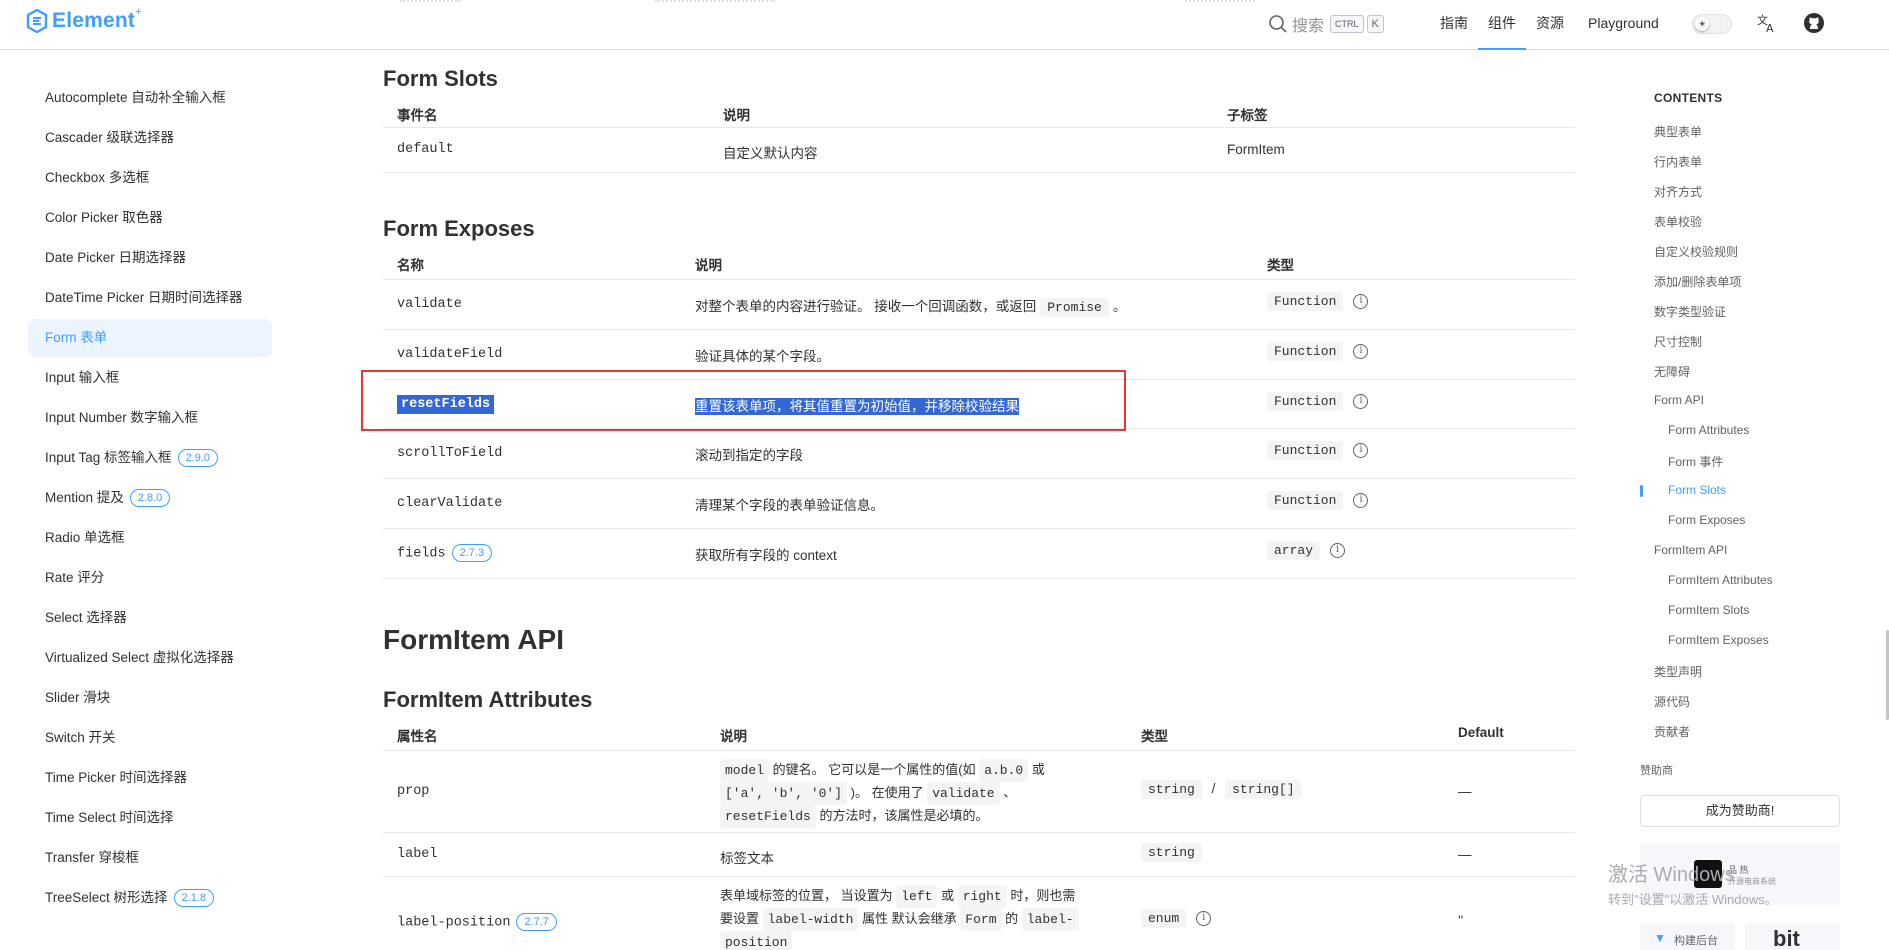 This screenshot has height=950, width=1889. What do you see at coordinates (1688, 98) in the screenshot?
I see `toc-heading: CONTENTS` at bounding box center [1688, 98].